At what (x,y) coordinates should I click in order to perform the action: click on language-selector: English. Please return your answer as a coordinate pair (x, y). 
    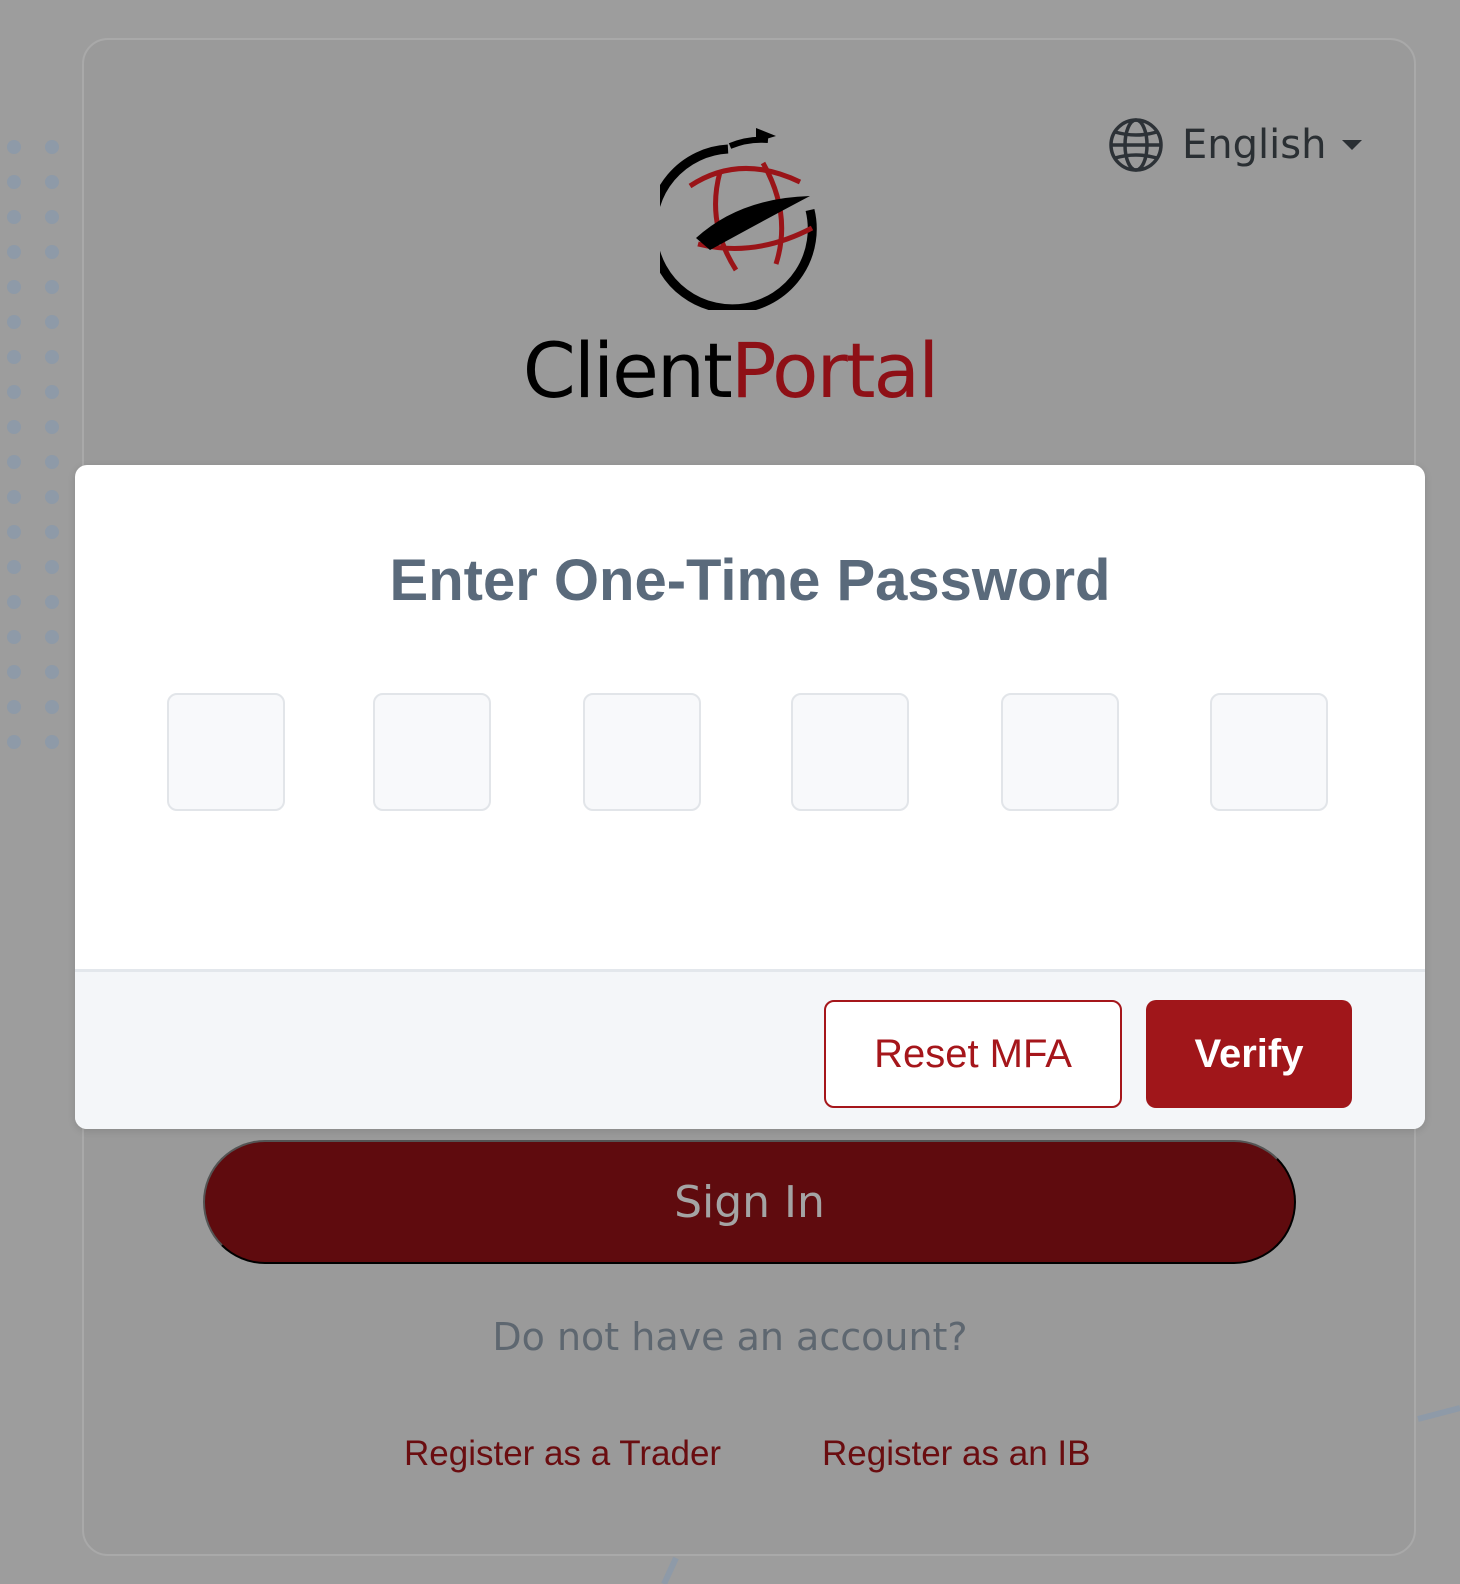
    Looking at the image, I should click on (1235, 145).